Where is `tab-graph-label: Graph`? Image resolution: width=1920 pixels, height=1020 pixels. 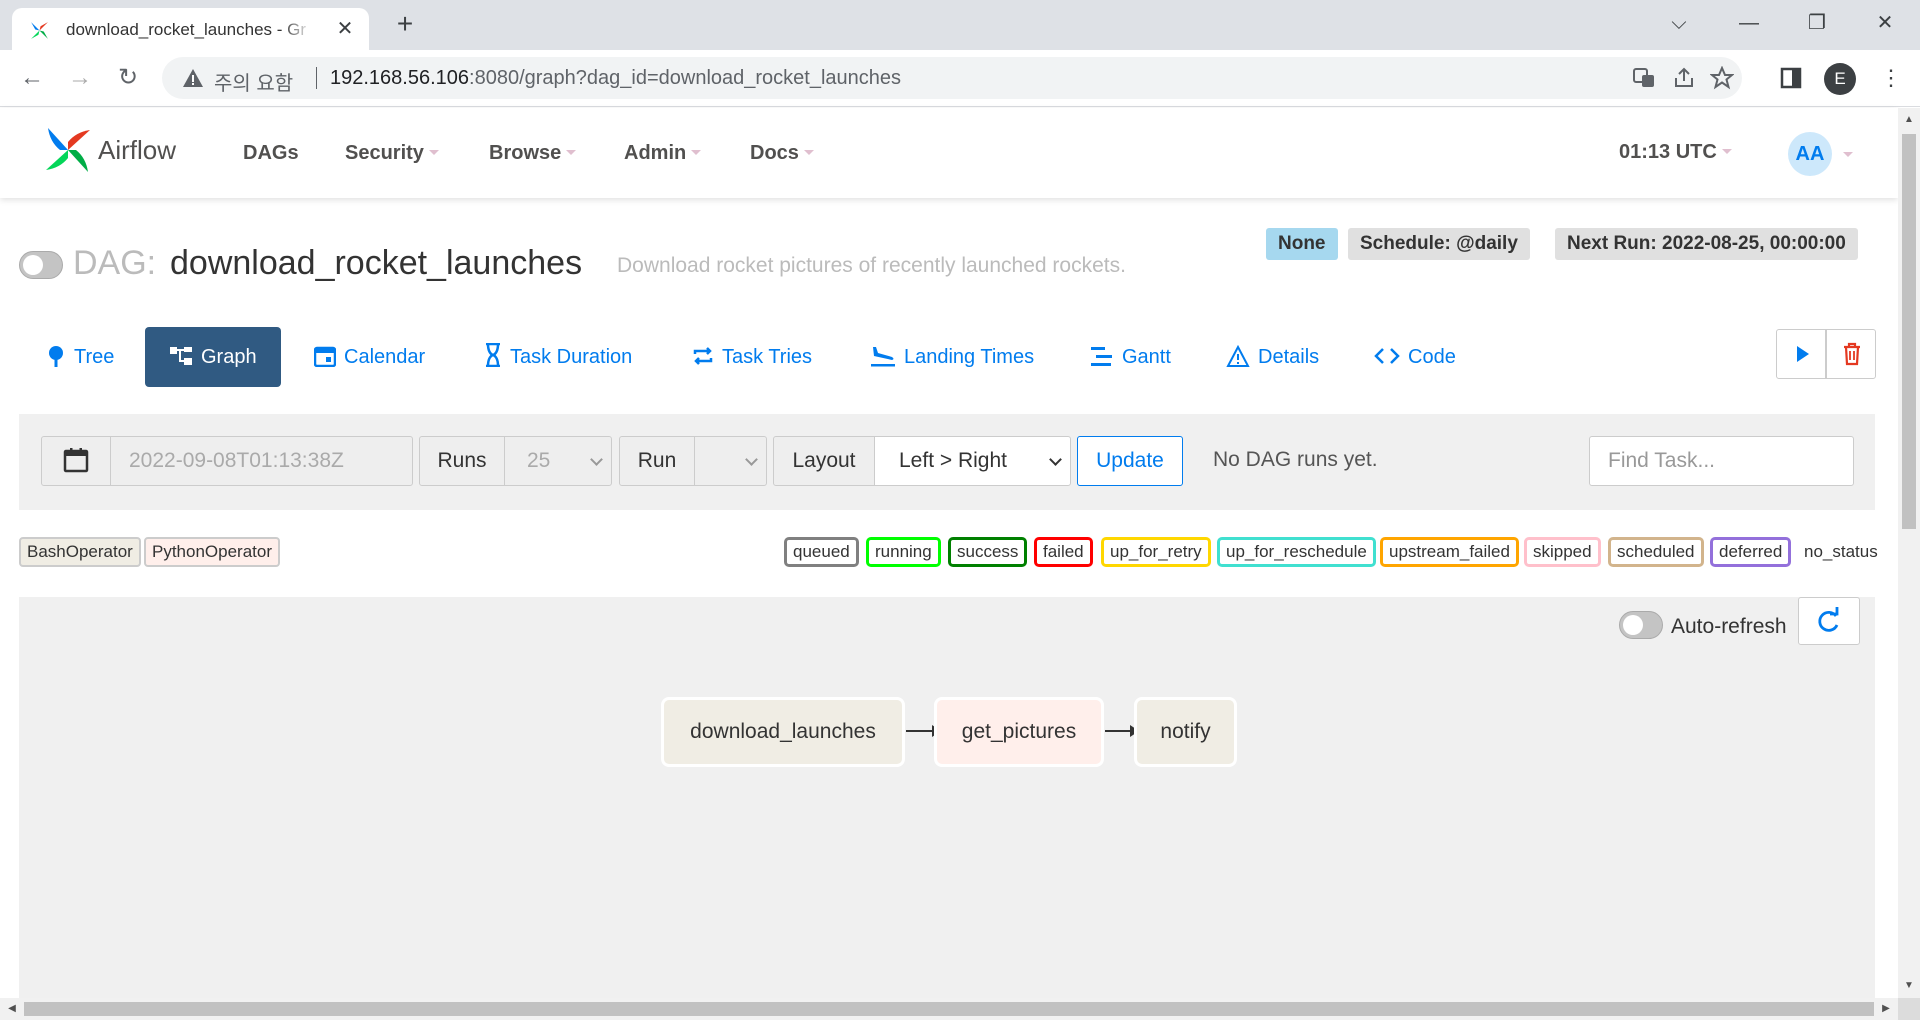
tab-graph-label: Graph is located at coordinates (229, 357).